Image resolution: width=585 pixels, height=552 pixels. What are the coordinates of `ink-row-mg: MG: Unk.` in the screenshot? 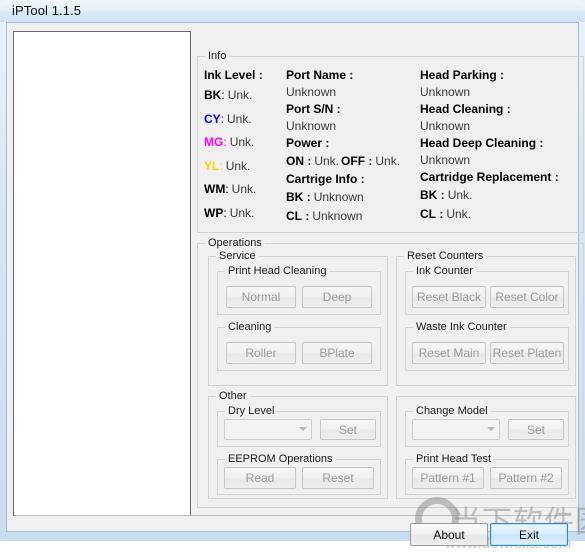 It's located at (248, 143).